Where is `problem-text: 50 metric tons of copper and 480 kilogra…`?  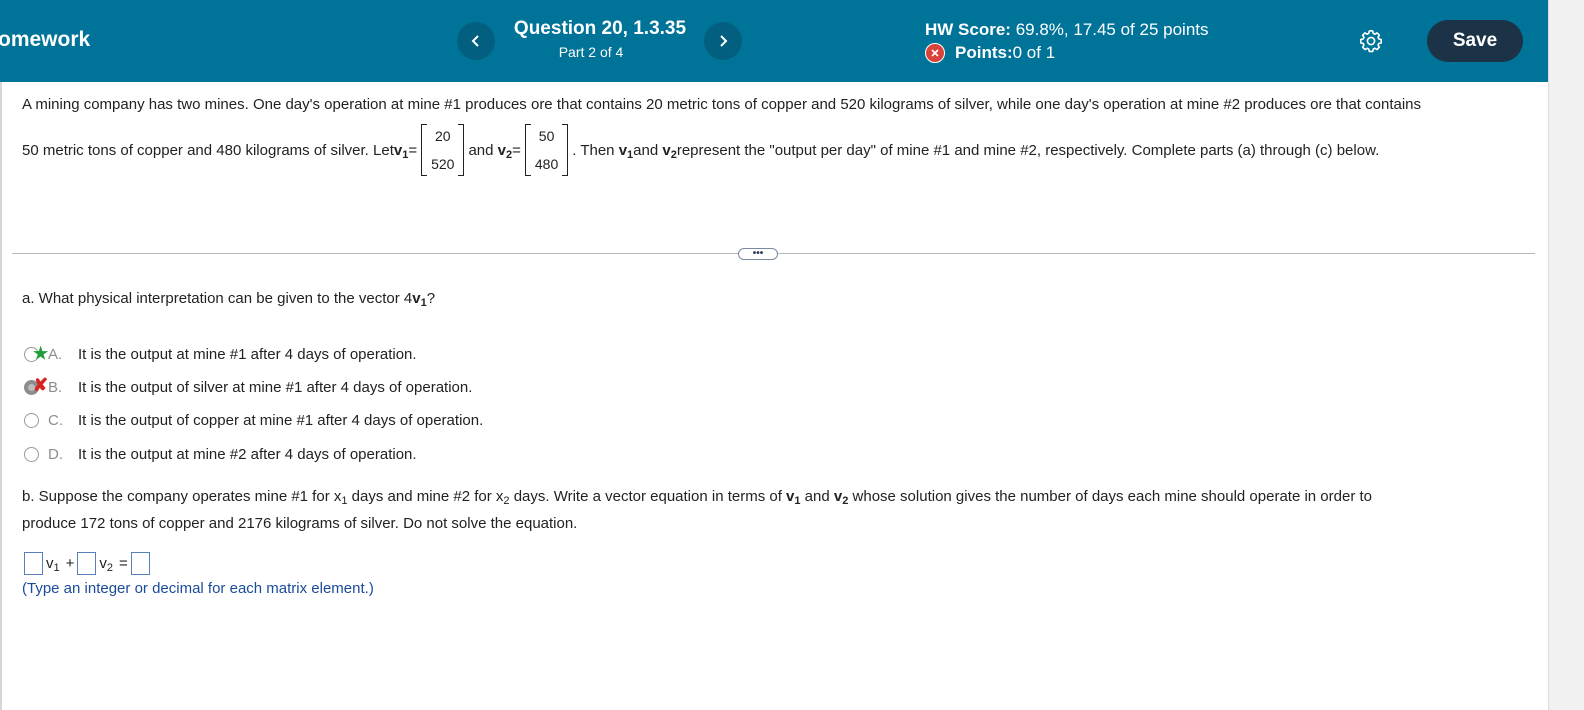
problem-text: 50 metric tons of copper and 480 kilogra… is located at coordinates (208, 150).